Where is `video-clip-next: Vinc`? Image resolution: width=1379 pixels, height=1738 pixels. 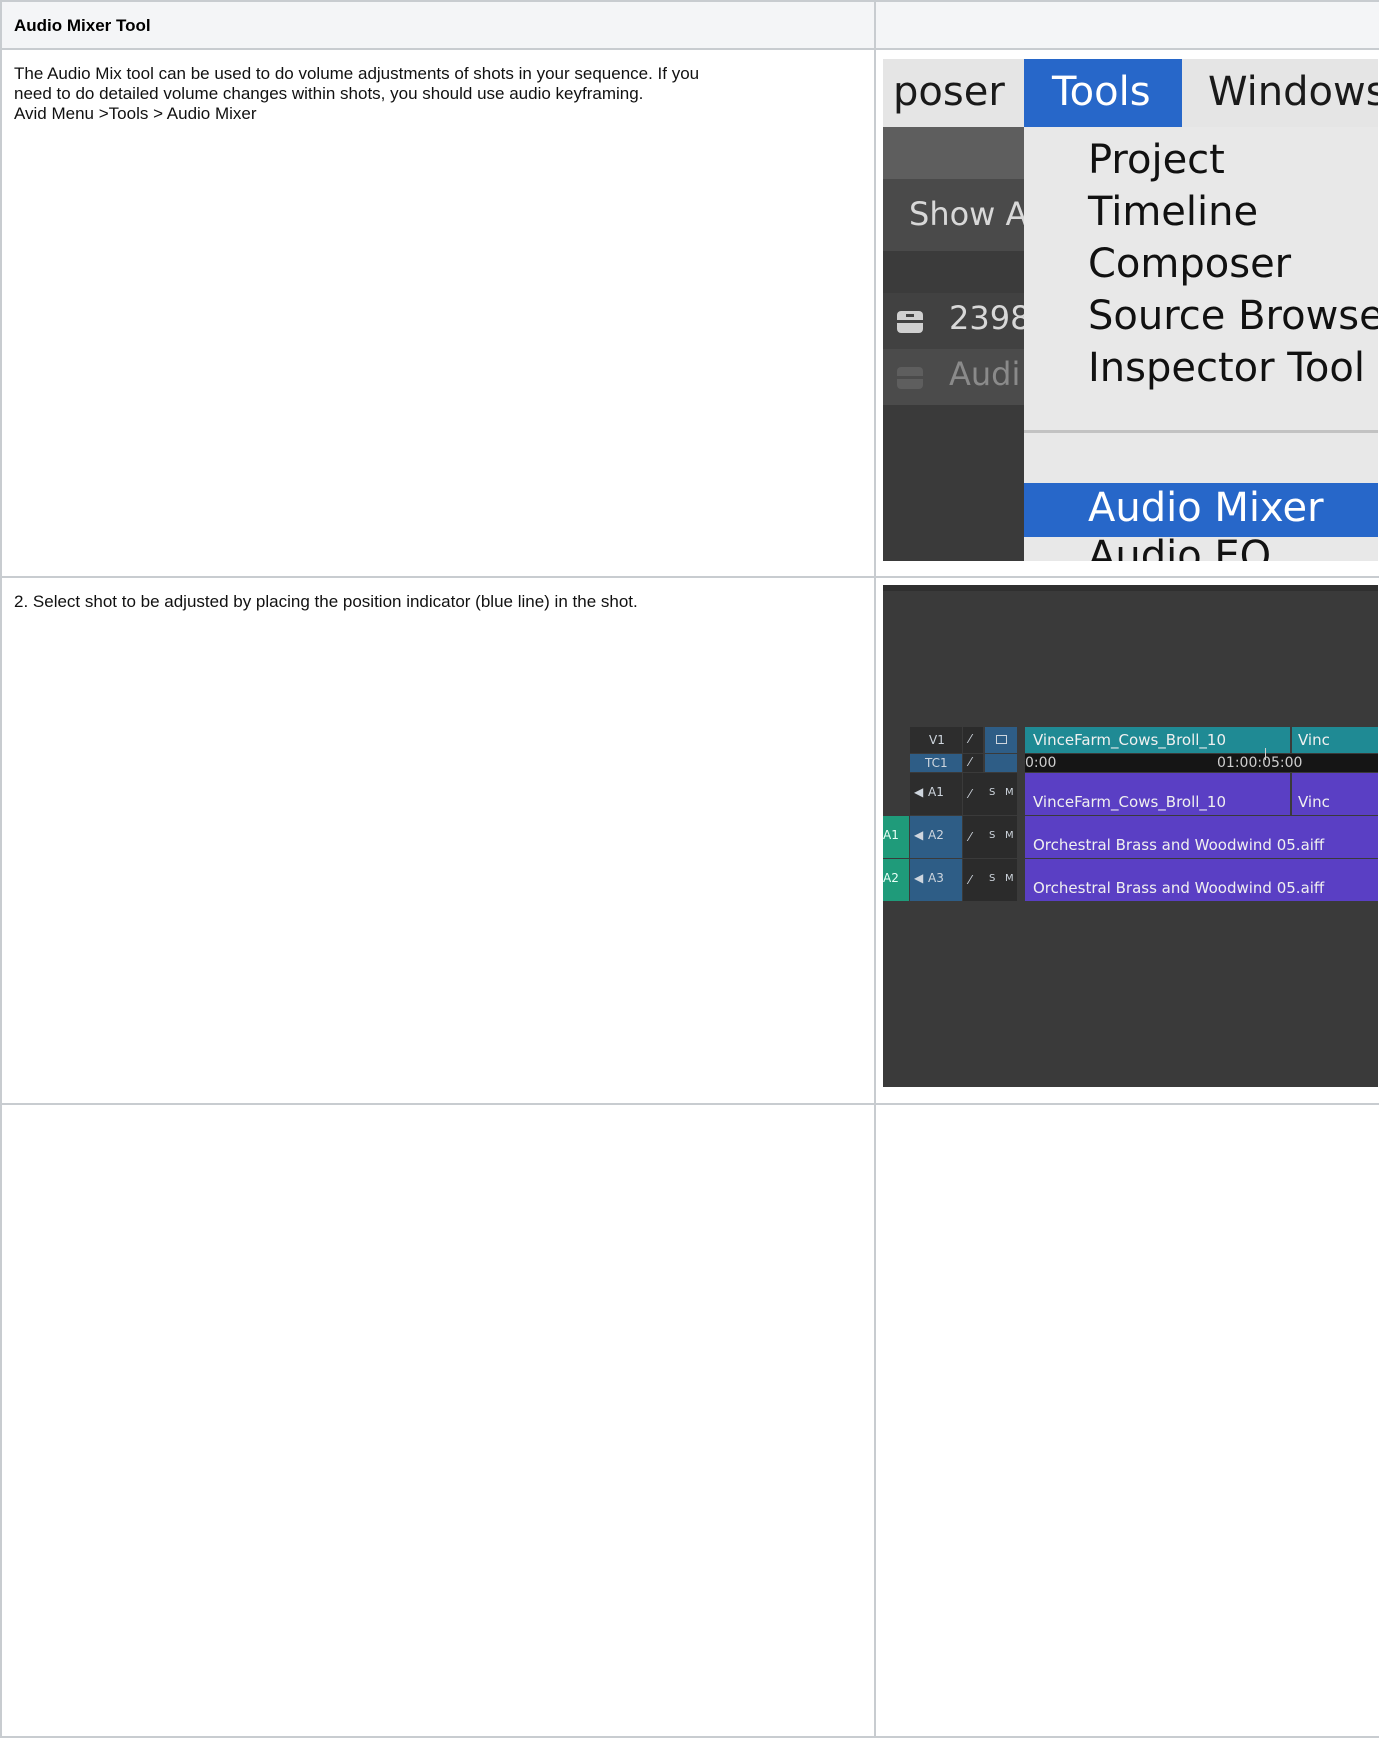
video-clip-next: Vinc is located at coordinates (1335, 740).